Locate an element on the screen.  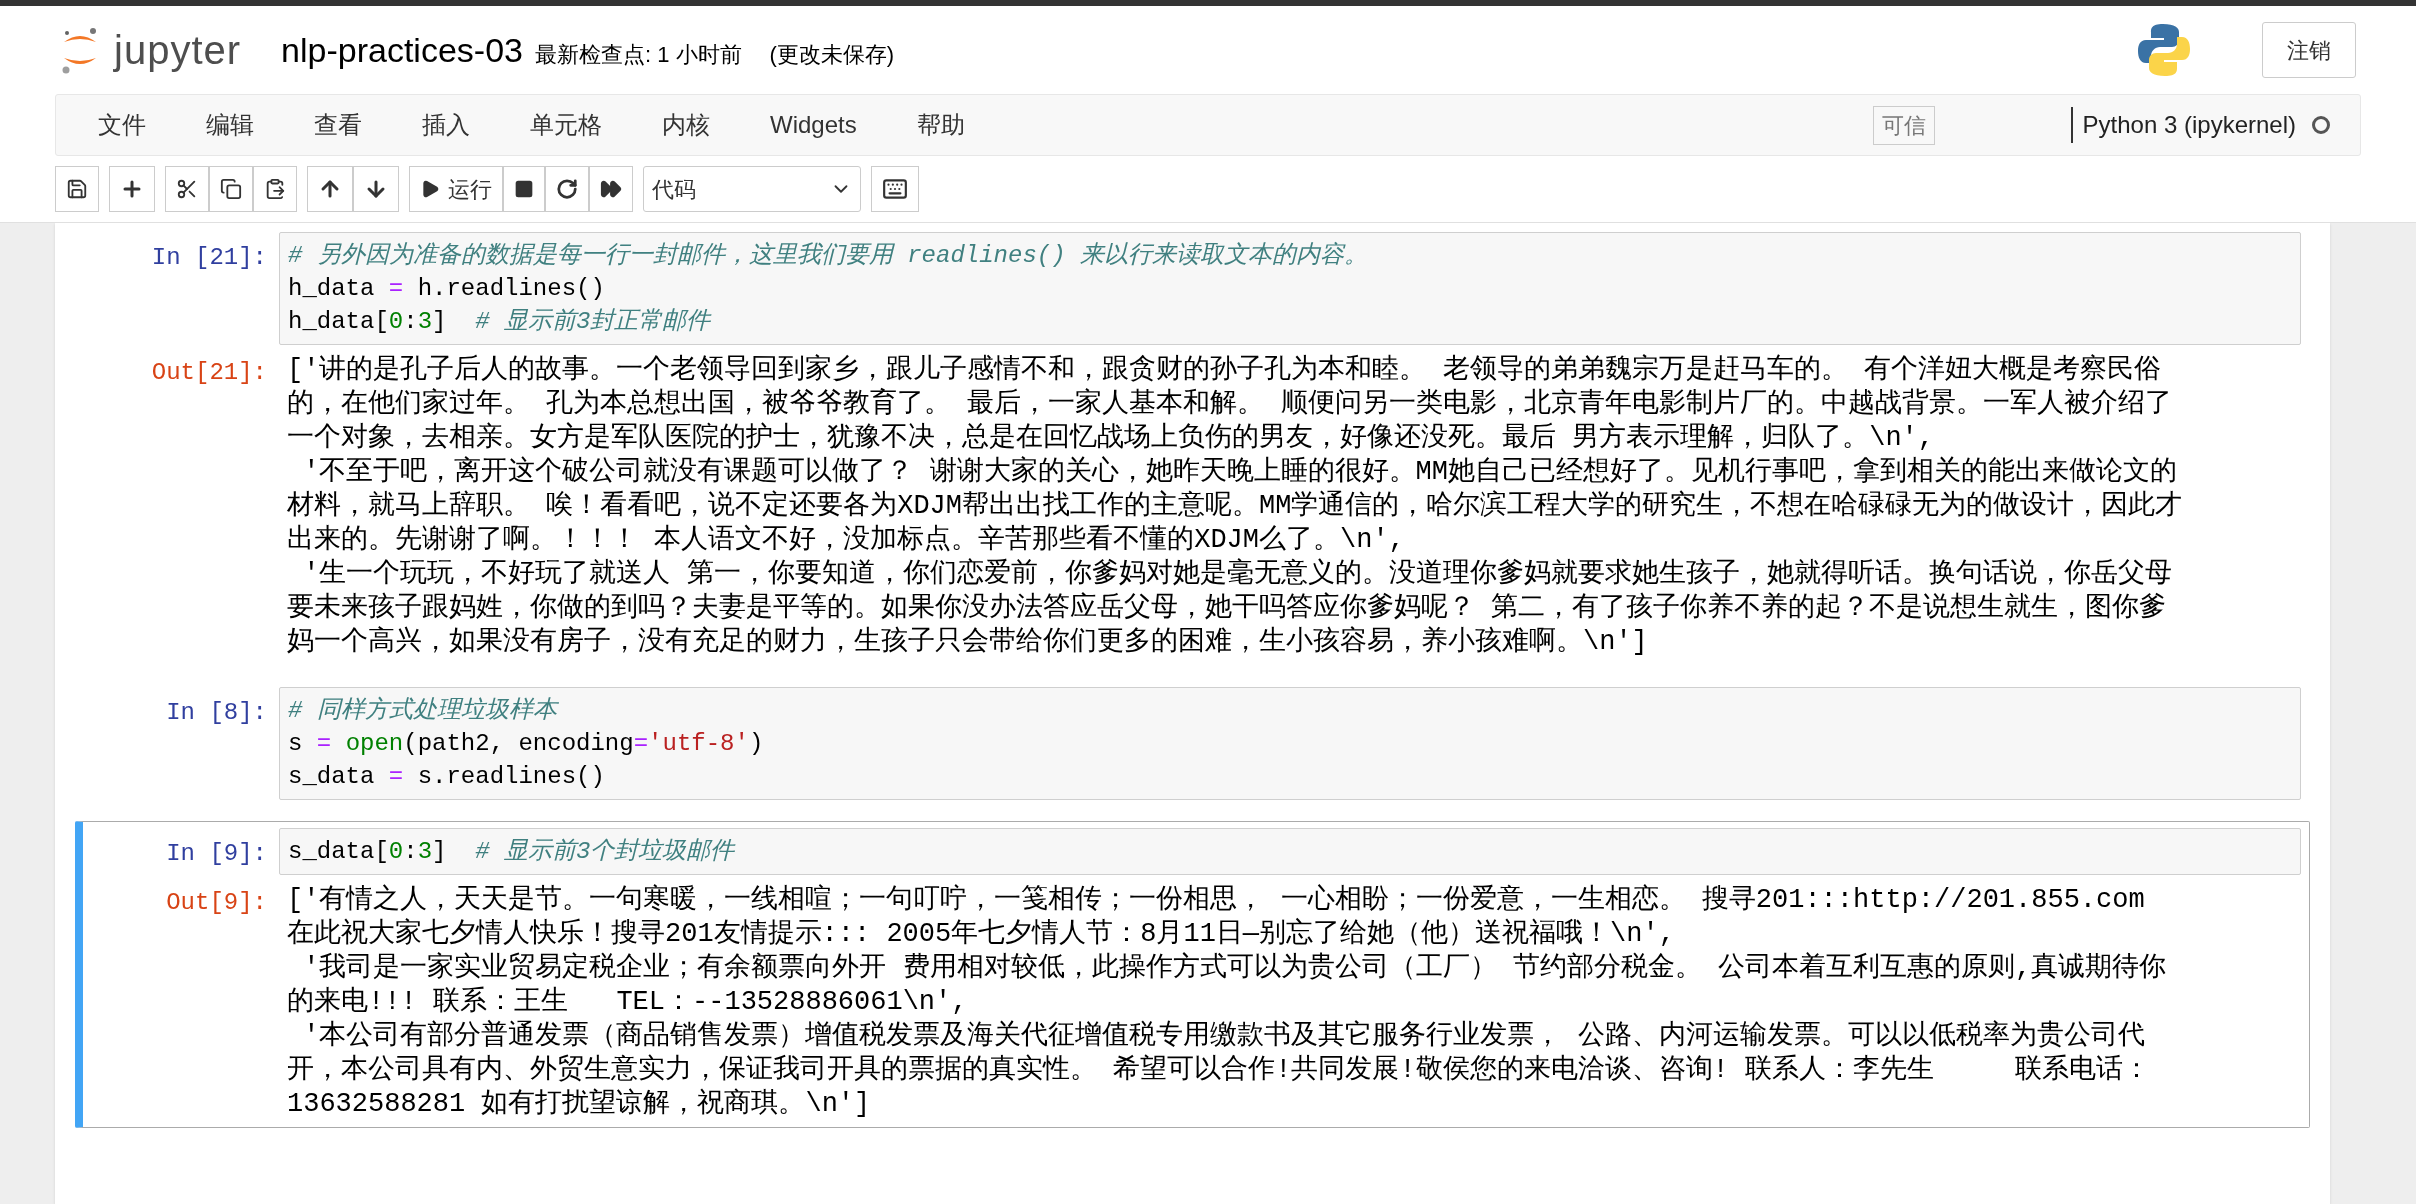
menu-item: 帮助 is located at coordinates (940, 125).